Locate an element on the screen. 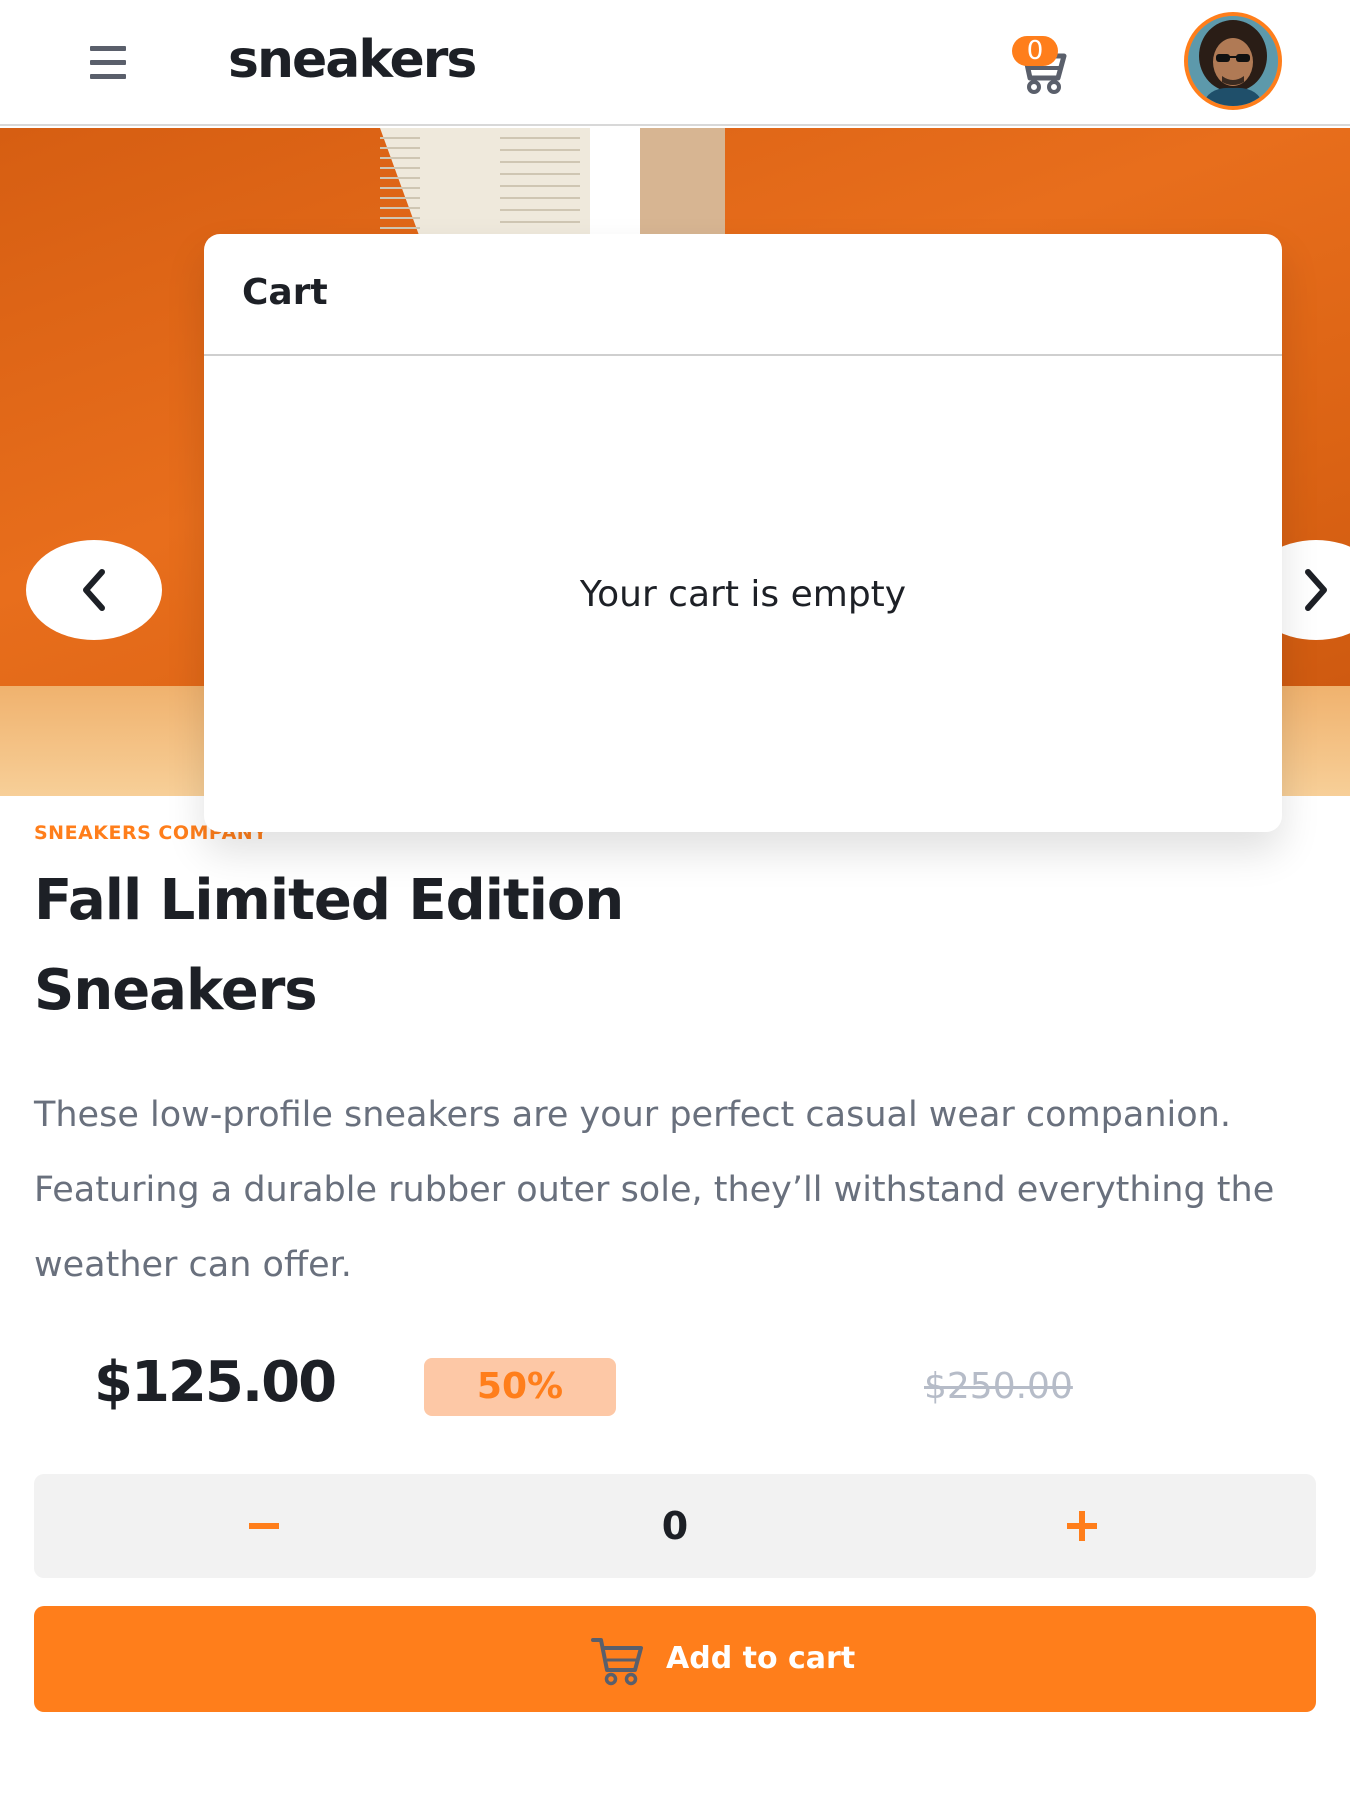  quantity-value: 0 is located at coordinates (675, 1526).